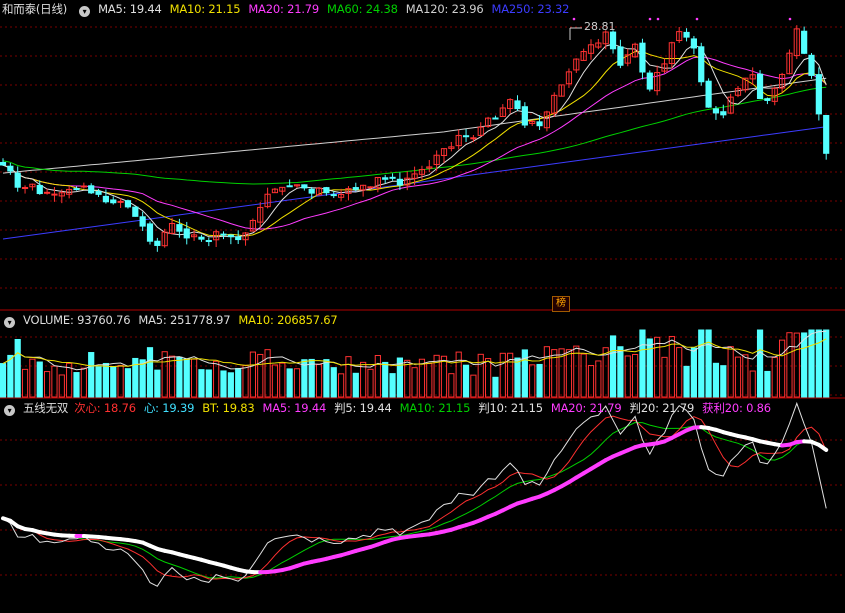 This screenshot has height=613, width=845. I want to click on indicator-legend-item-2: BT: 19.83, so click(228, 408).